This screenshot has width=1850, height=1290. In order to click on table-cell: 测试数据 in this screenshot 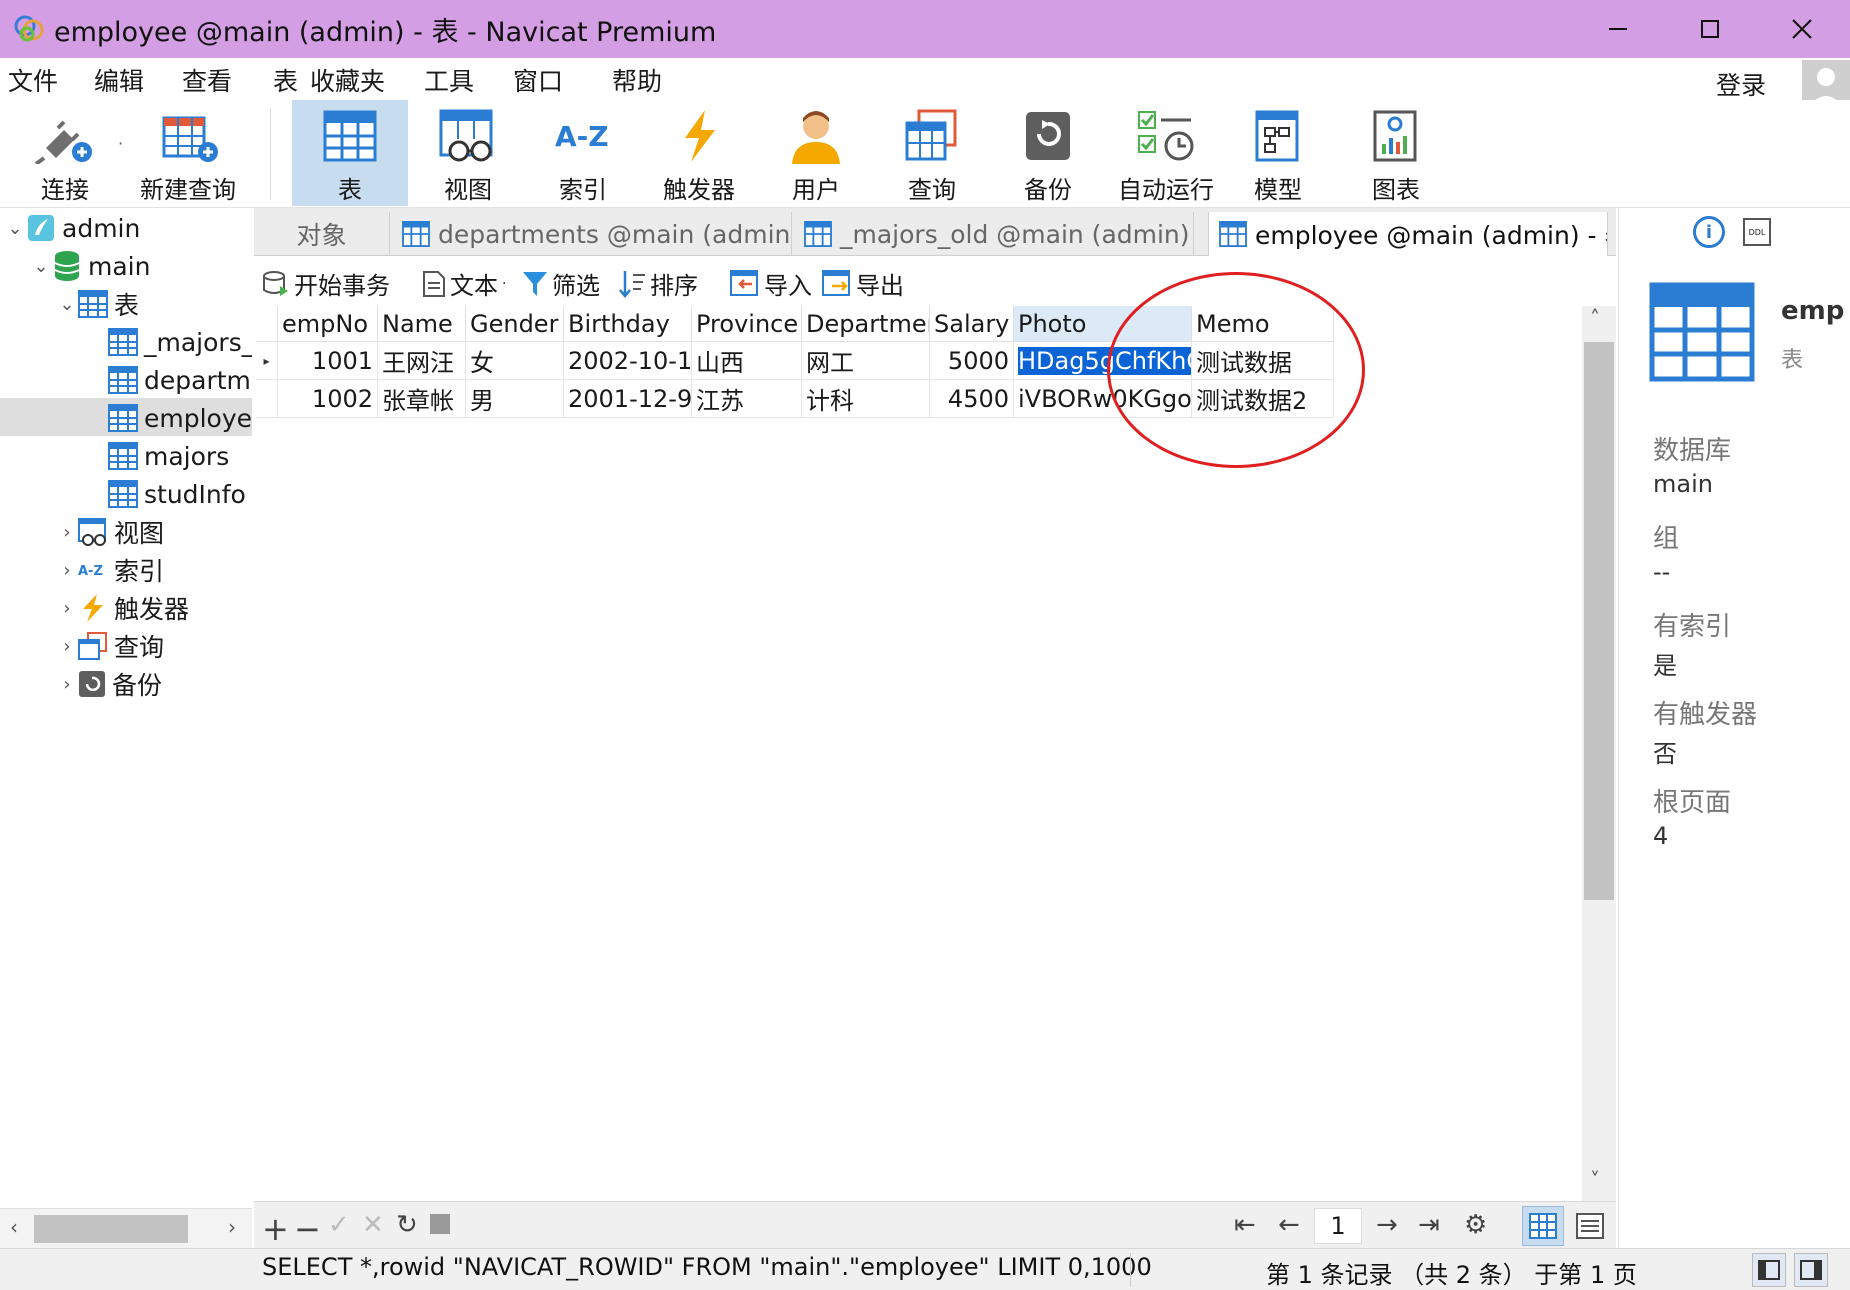, I will do `click(1263, 361)`.